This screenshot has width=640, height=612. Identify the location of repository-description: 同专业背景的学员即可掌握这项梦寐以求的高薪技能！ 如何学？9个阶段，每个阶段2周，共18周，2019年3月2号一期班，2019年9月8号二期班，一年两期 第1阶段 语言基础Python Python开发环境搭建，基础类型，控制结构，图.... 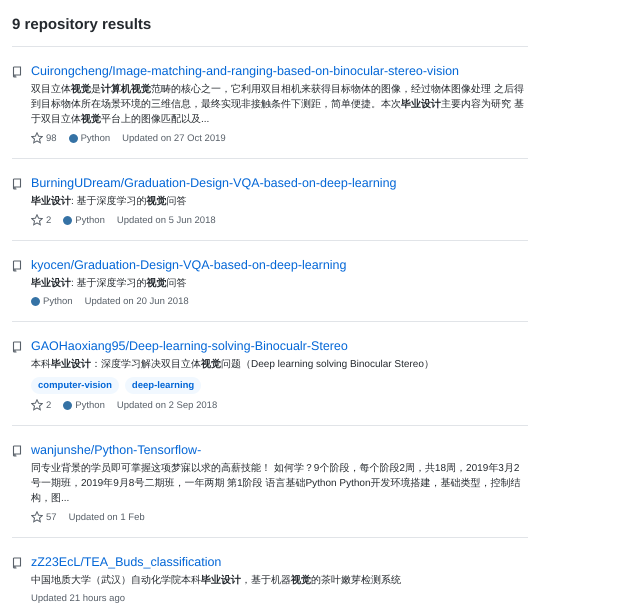
(276, 484).